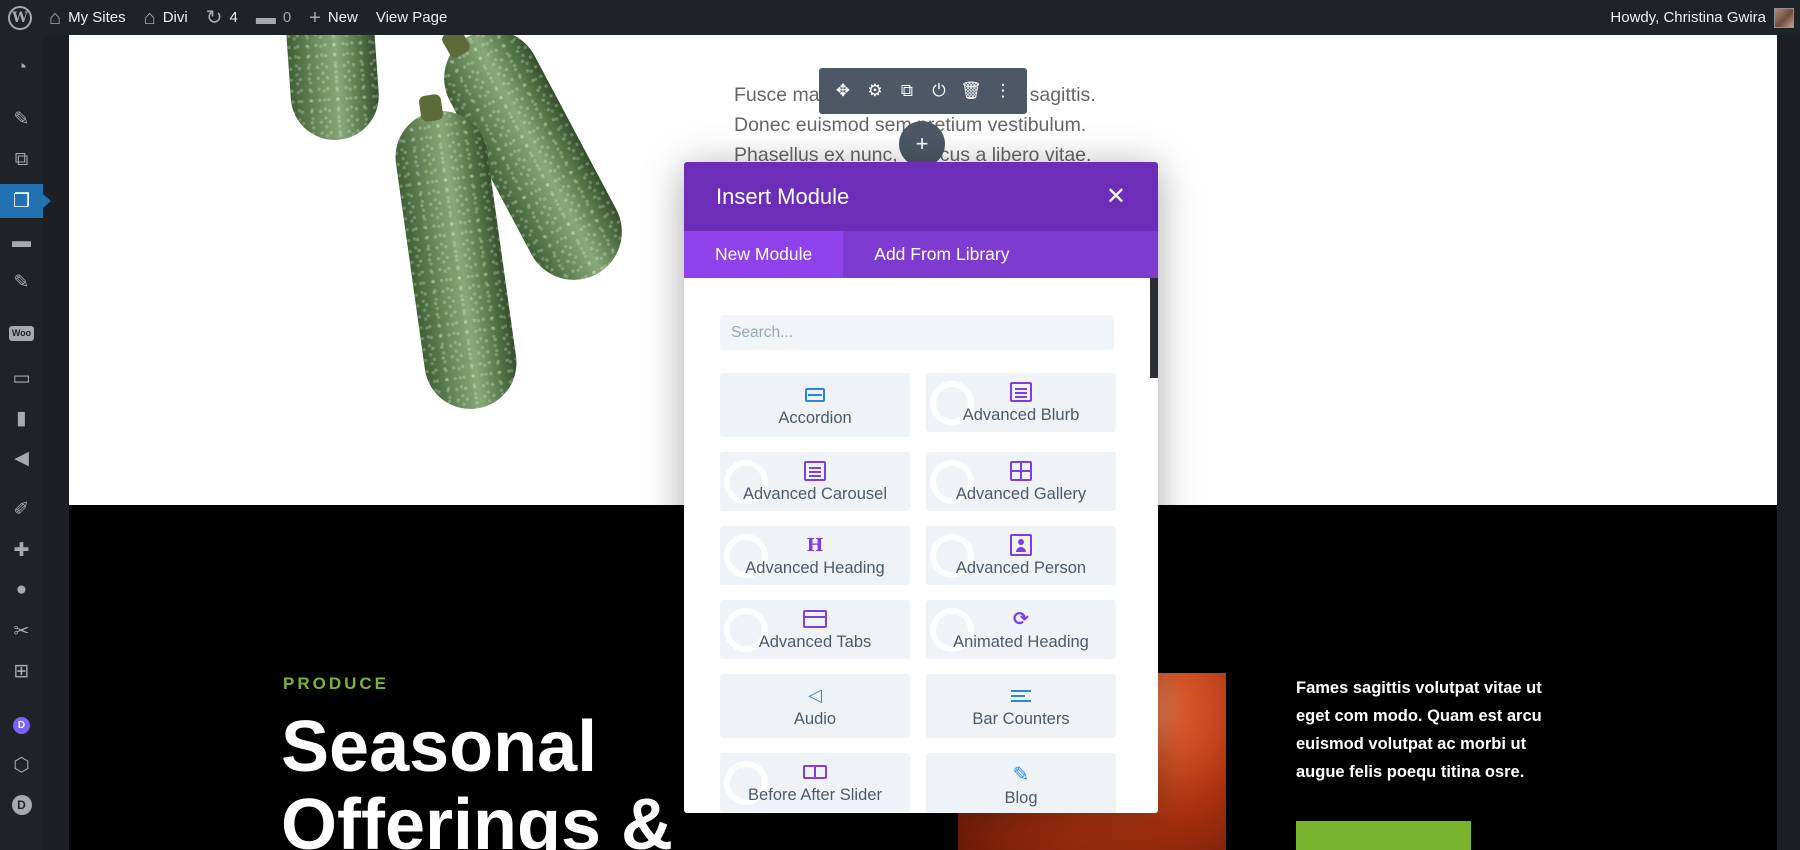 The width and height of the screenshot is (1800, 850). I want to click on module-card-advanced-person: Advanced Person, so click(1021, 555).